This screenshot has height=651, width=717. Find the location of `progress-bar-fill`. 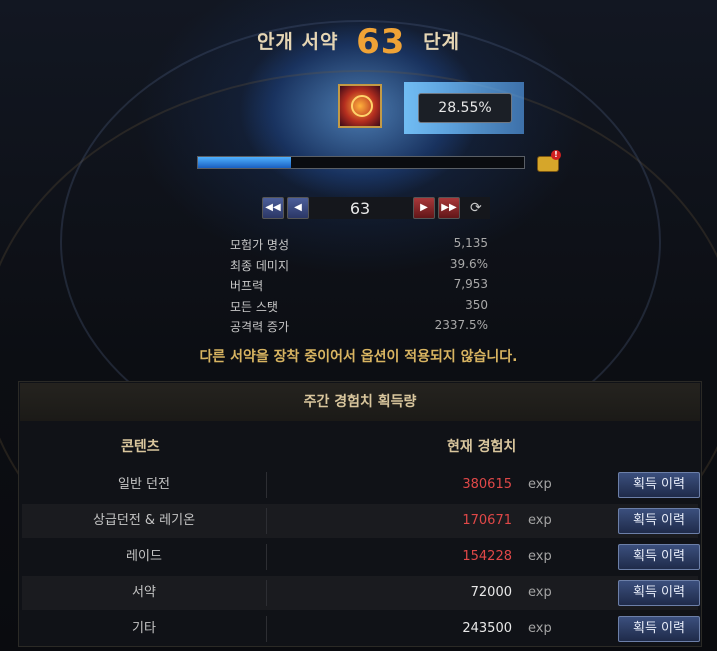

progress-bar-fill is located at coordinates (245, 162).